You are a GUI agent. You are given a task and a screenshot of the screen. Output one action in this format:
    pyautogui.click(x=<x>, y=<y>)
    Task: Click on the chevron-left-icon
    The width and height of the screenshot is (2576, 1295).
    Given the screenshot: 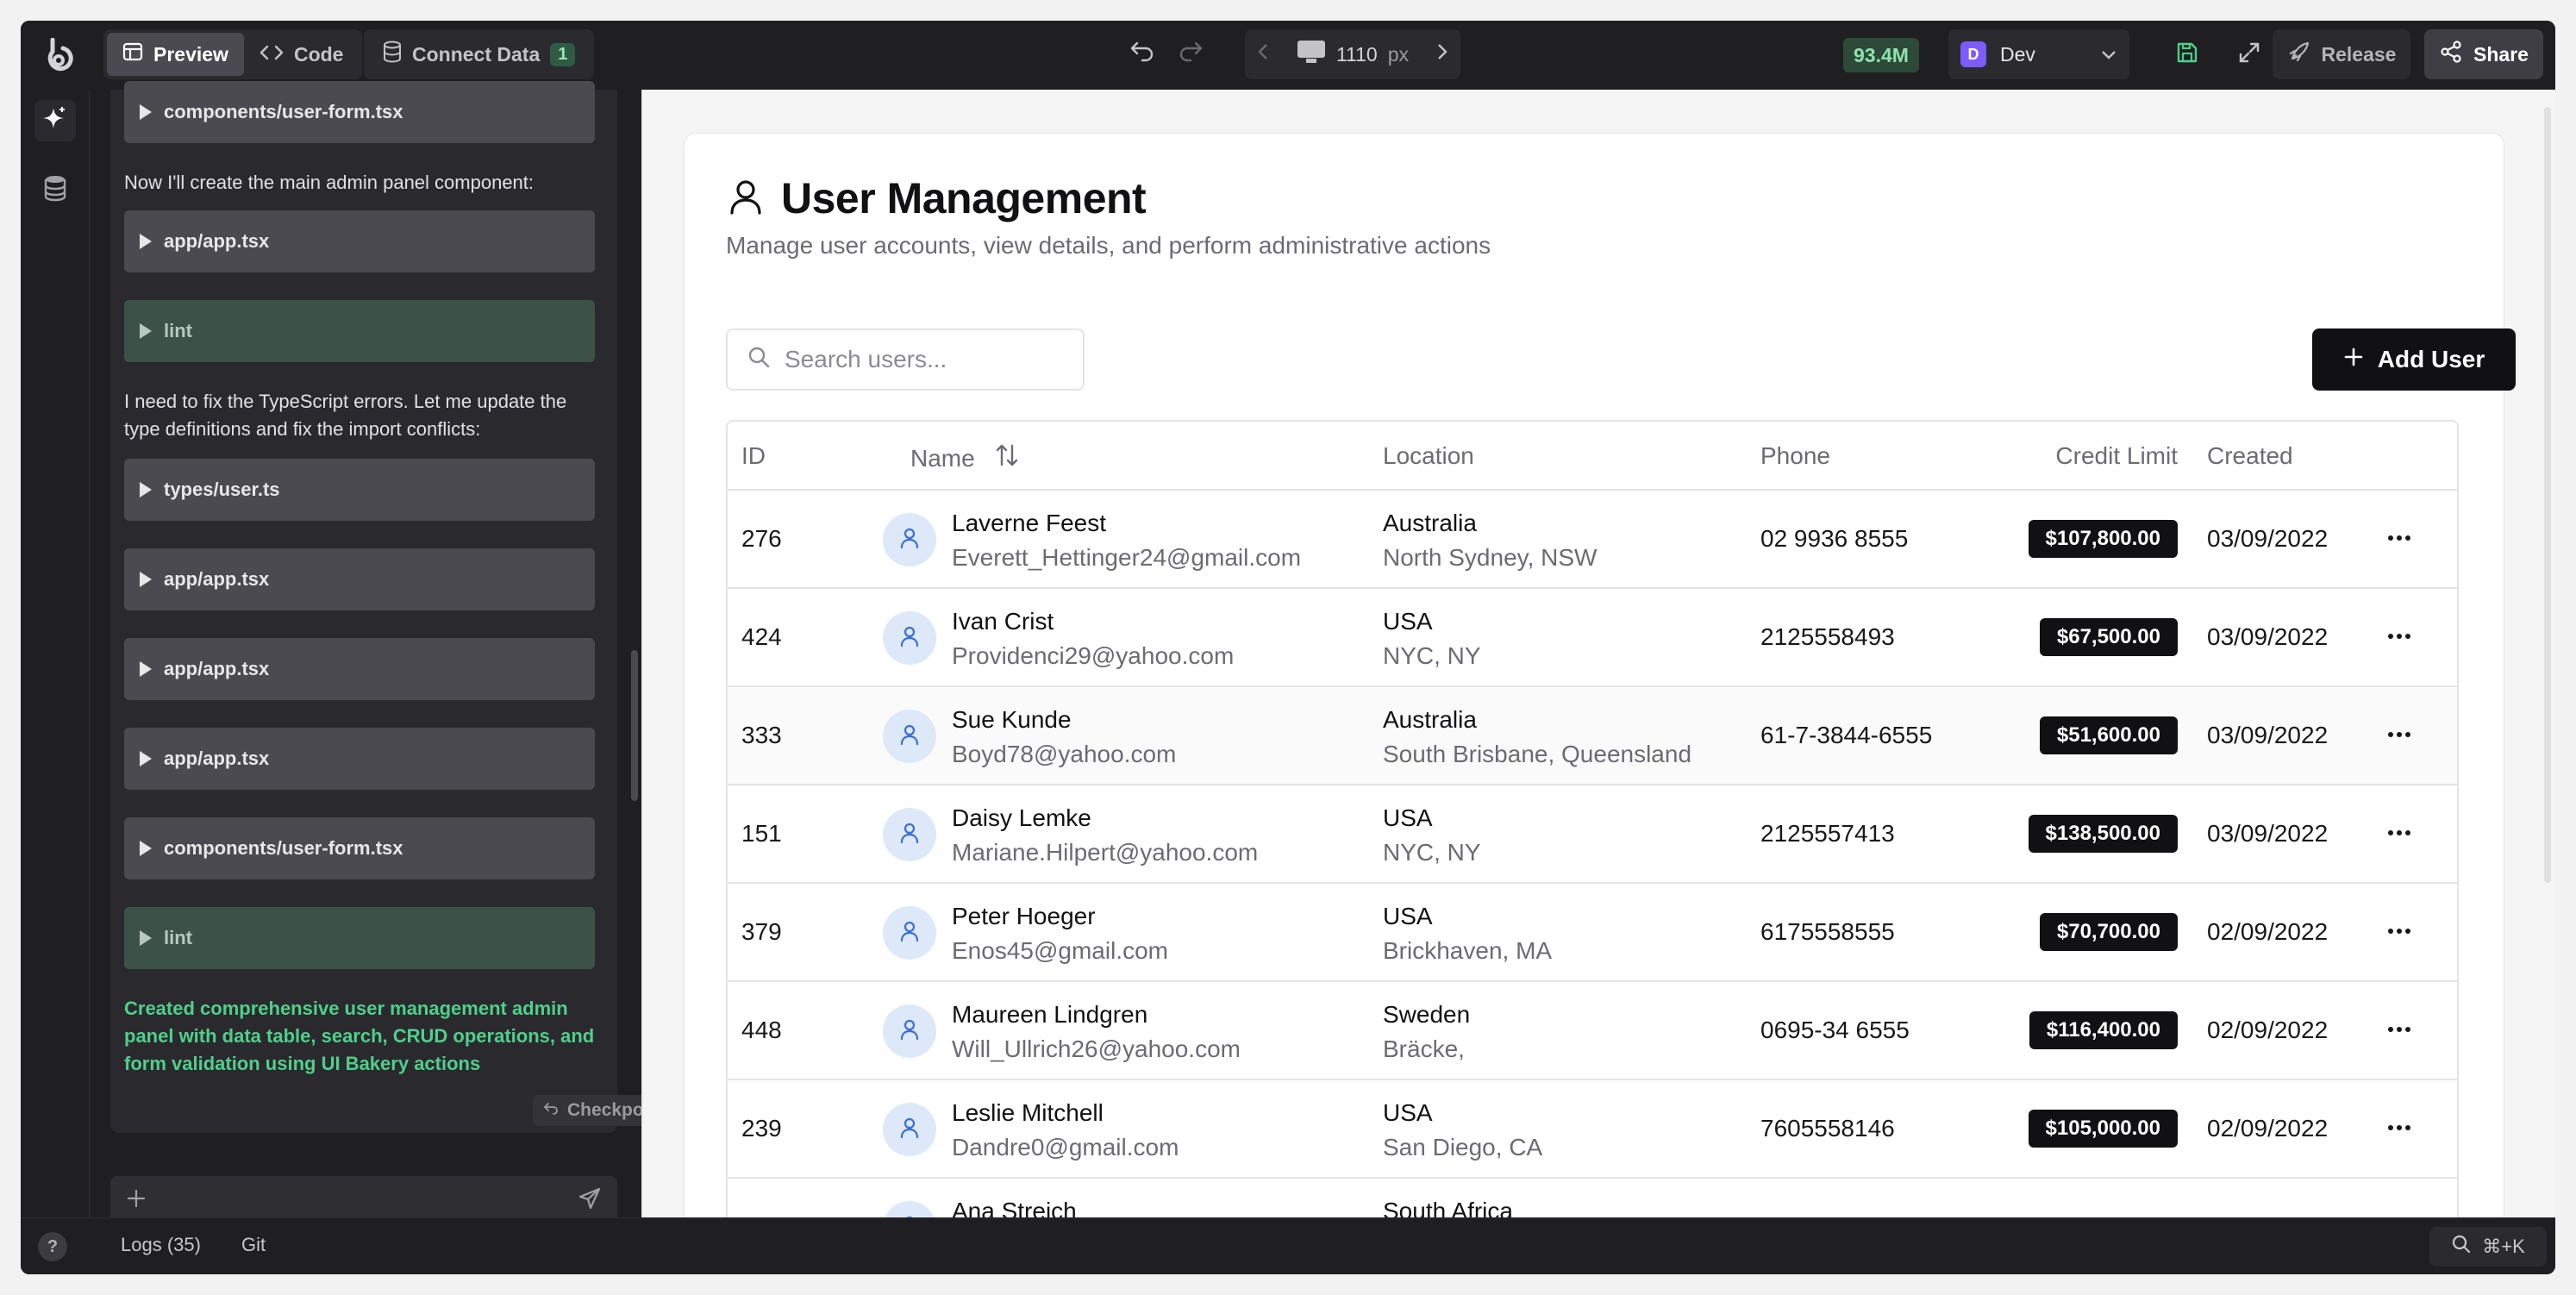 What is the action you would take?
    pyautogui.click(x=1263, y=54)
    